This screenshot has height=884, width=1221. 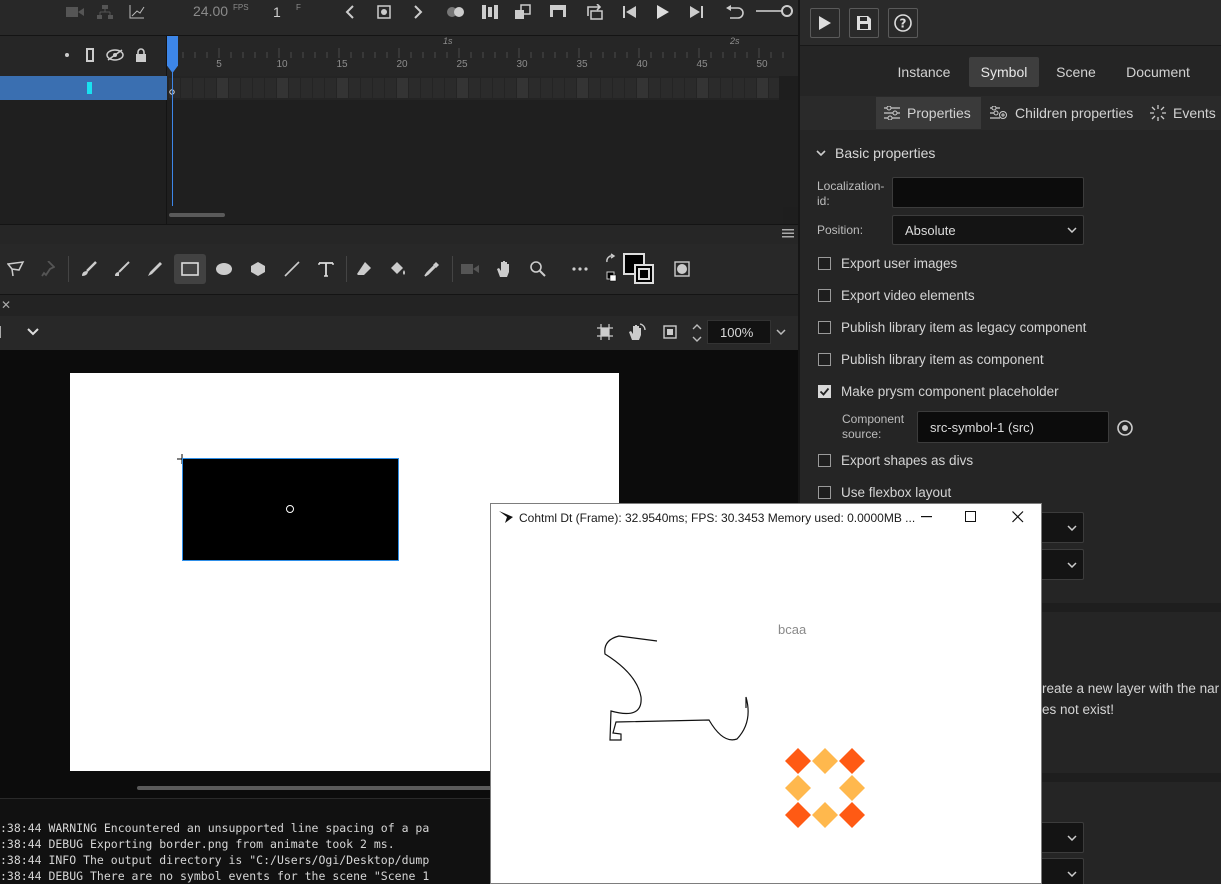 What do you see at coordinates (1183, 113) in the screenshot?
I see `subtab-events: Events` at bounding box center [1183, 113].